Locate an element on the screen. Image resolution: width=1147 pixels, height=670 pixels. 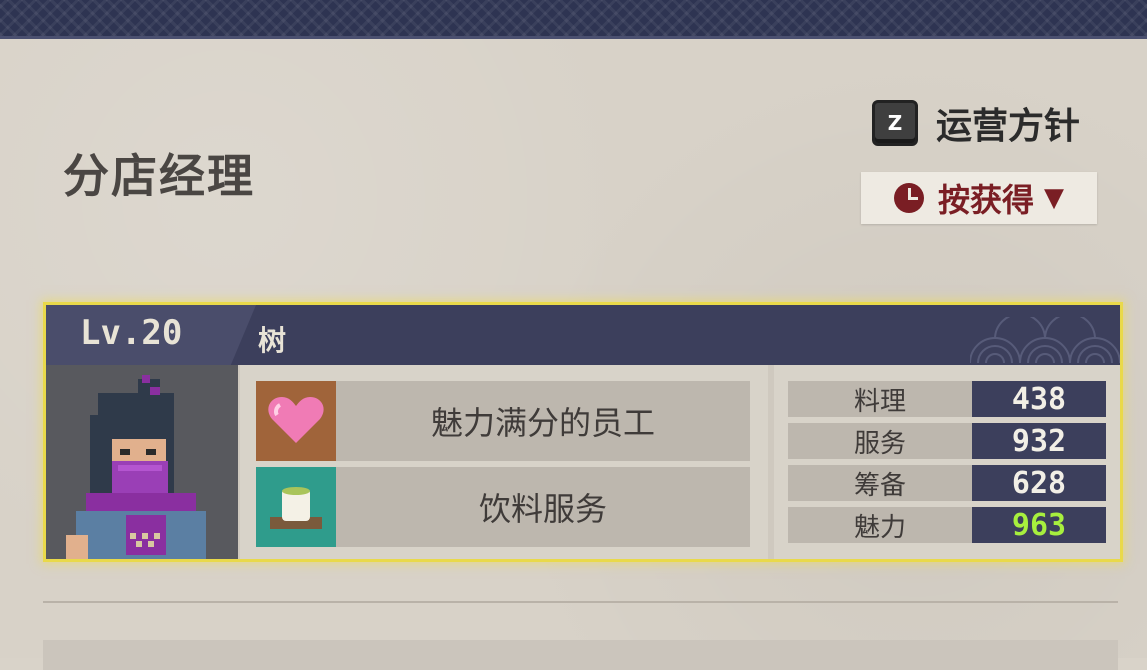
stat-row-service: 服务 932 is located at coordinates (947, 441).